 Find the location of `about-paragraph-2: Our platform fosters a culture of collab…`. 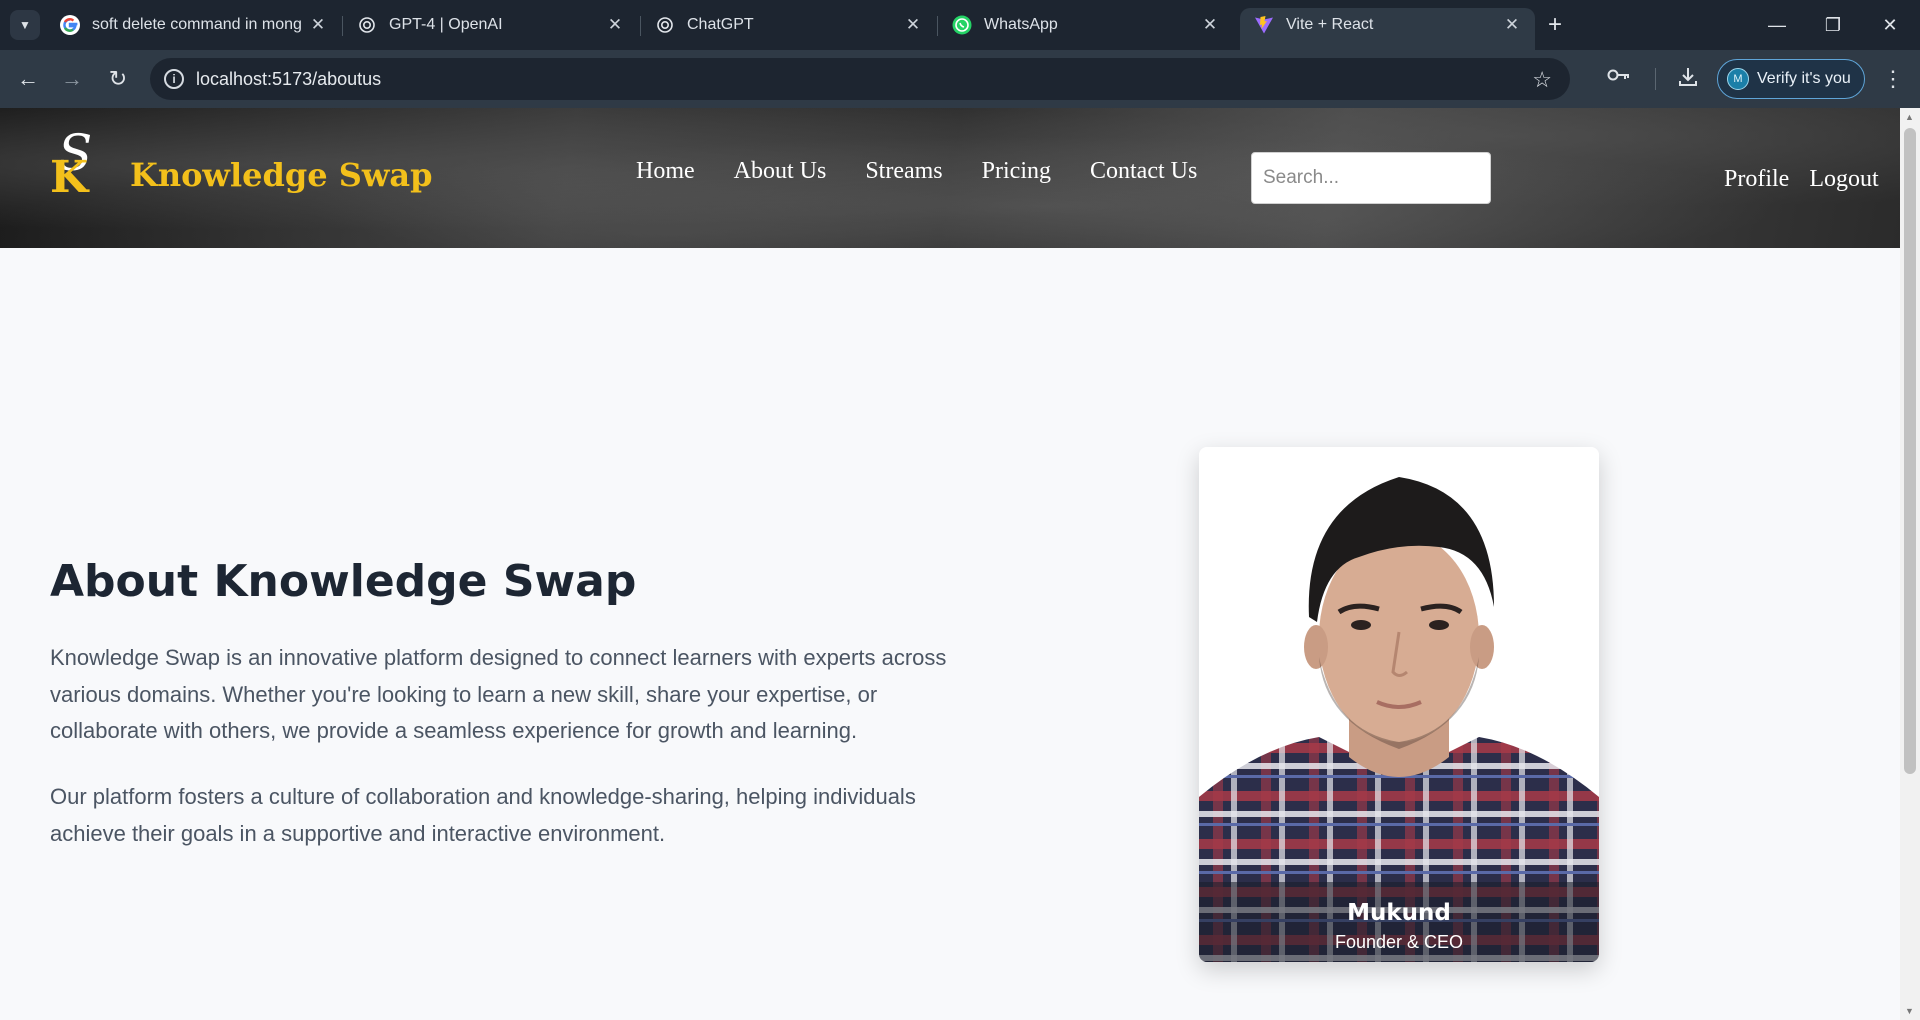

about-paragraph-2: Our platform fosters a culture of collab… is located at coordinates (483, 815).